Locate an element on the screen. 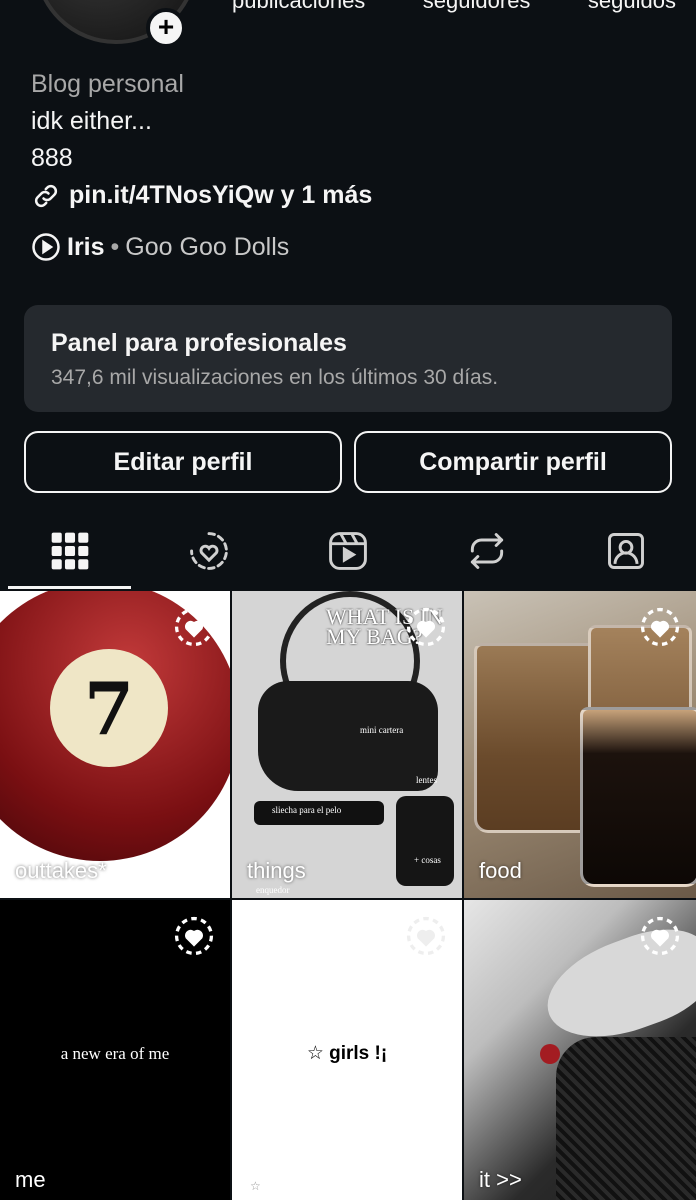 Image resolution: width=696 pixels, height=1200 pixels. highlight-label: outtakes* is located at coordinates (61, 870).